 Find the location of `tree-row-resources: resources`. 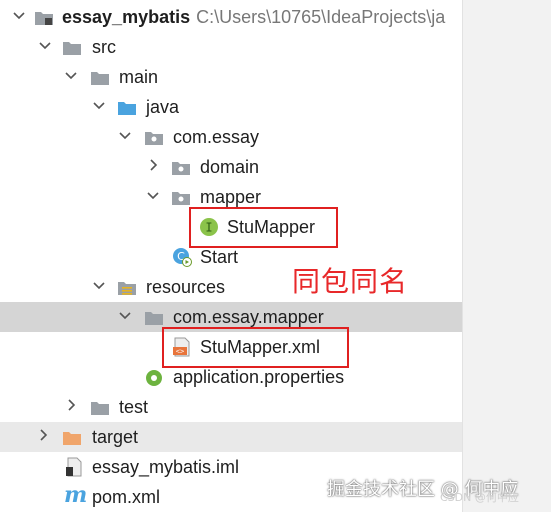

tree-row-resources: resources is located at coordinates (231, 287).